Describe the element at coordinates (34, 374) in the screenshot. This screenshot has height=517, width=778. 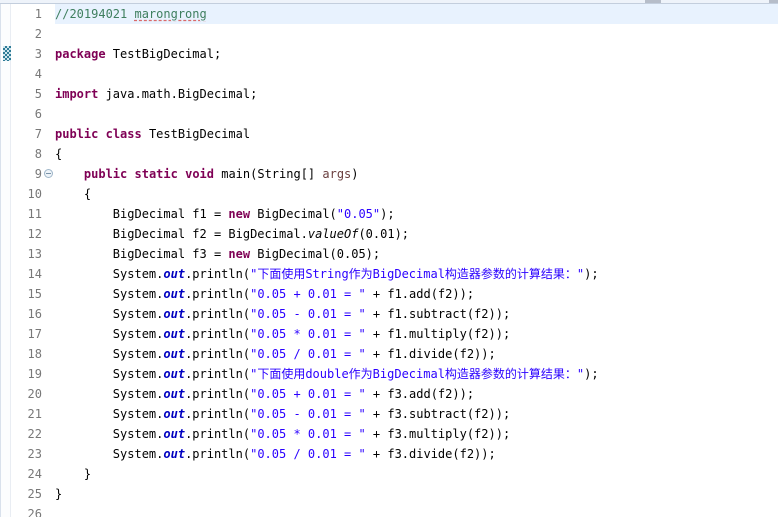
I see `line-number: 19` at that location.